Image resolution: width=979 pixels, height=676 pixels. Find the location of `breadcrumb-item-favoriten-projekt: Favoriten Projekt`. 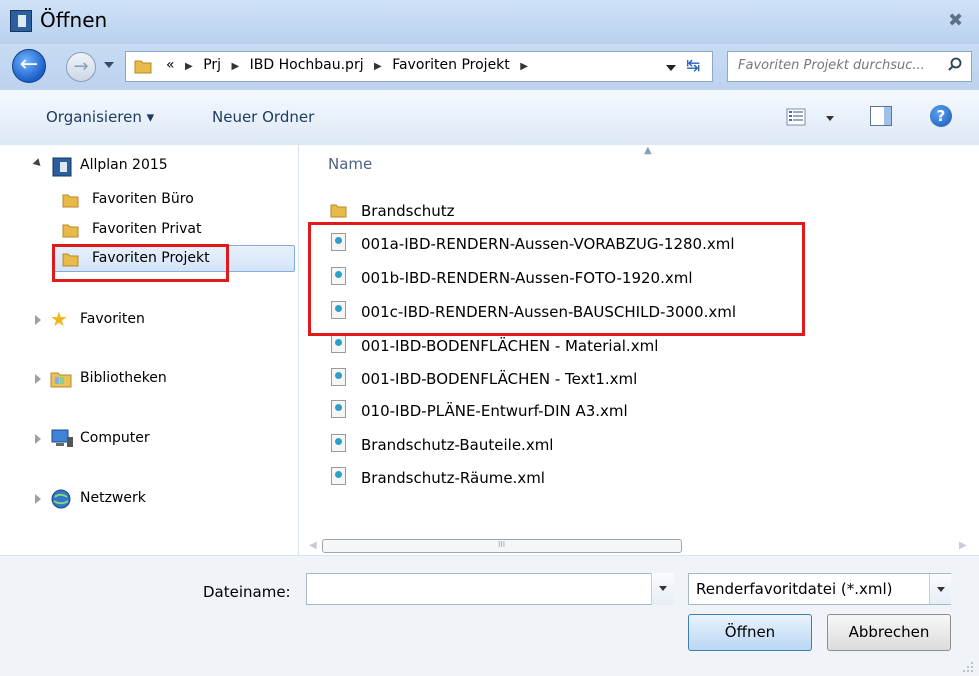

breadcrumb-item-favoriten-projekt: Favoriten Projekt is located at coordinates (451, 65).